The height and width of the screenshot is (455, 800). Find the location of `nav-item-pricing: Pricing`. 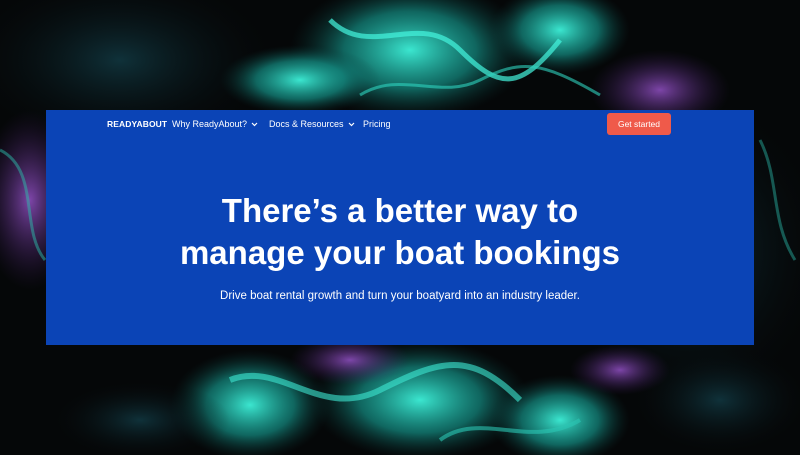

nav-item-pricing: Pricing is located at coordinates (377, 124).